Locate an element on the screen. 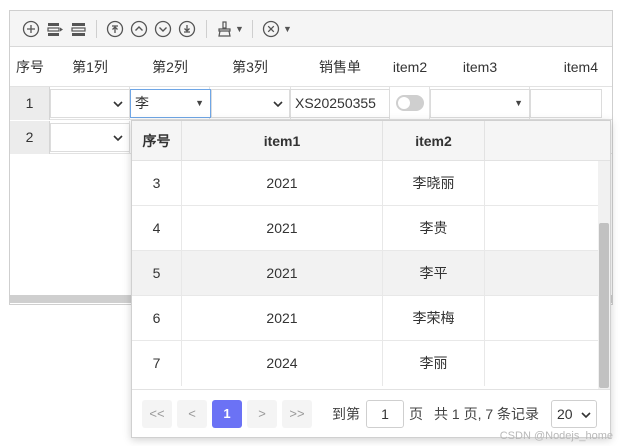 This screenshot has height=446, width=622. item2-toggle is located at coordinates (410, 103).